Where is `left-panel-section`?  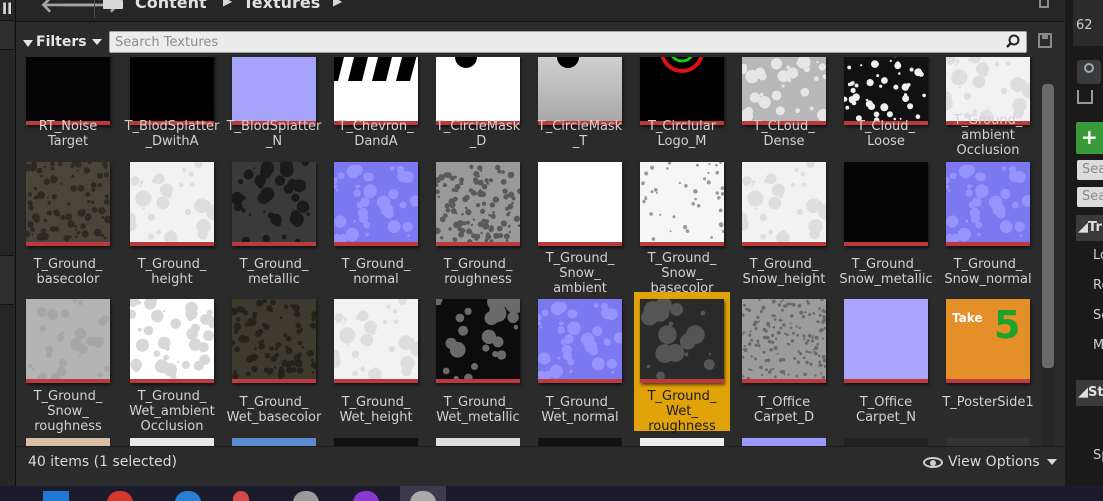
left-panel-section is located at coordinates (7, 35).